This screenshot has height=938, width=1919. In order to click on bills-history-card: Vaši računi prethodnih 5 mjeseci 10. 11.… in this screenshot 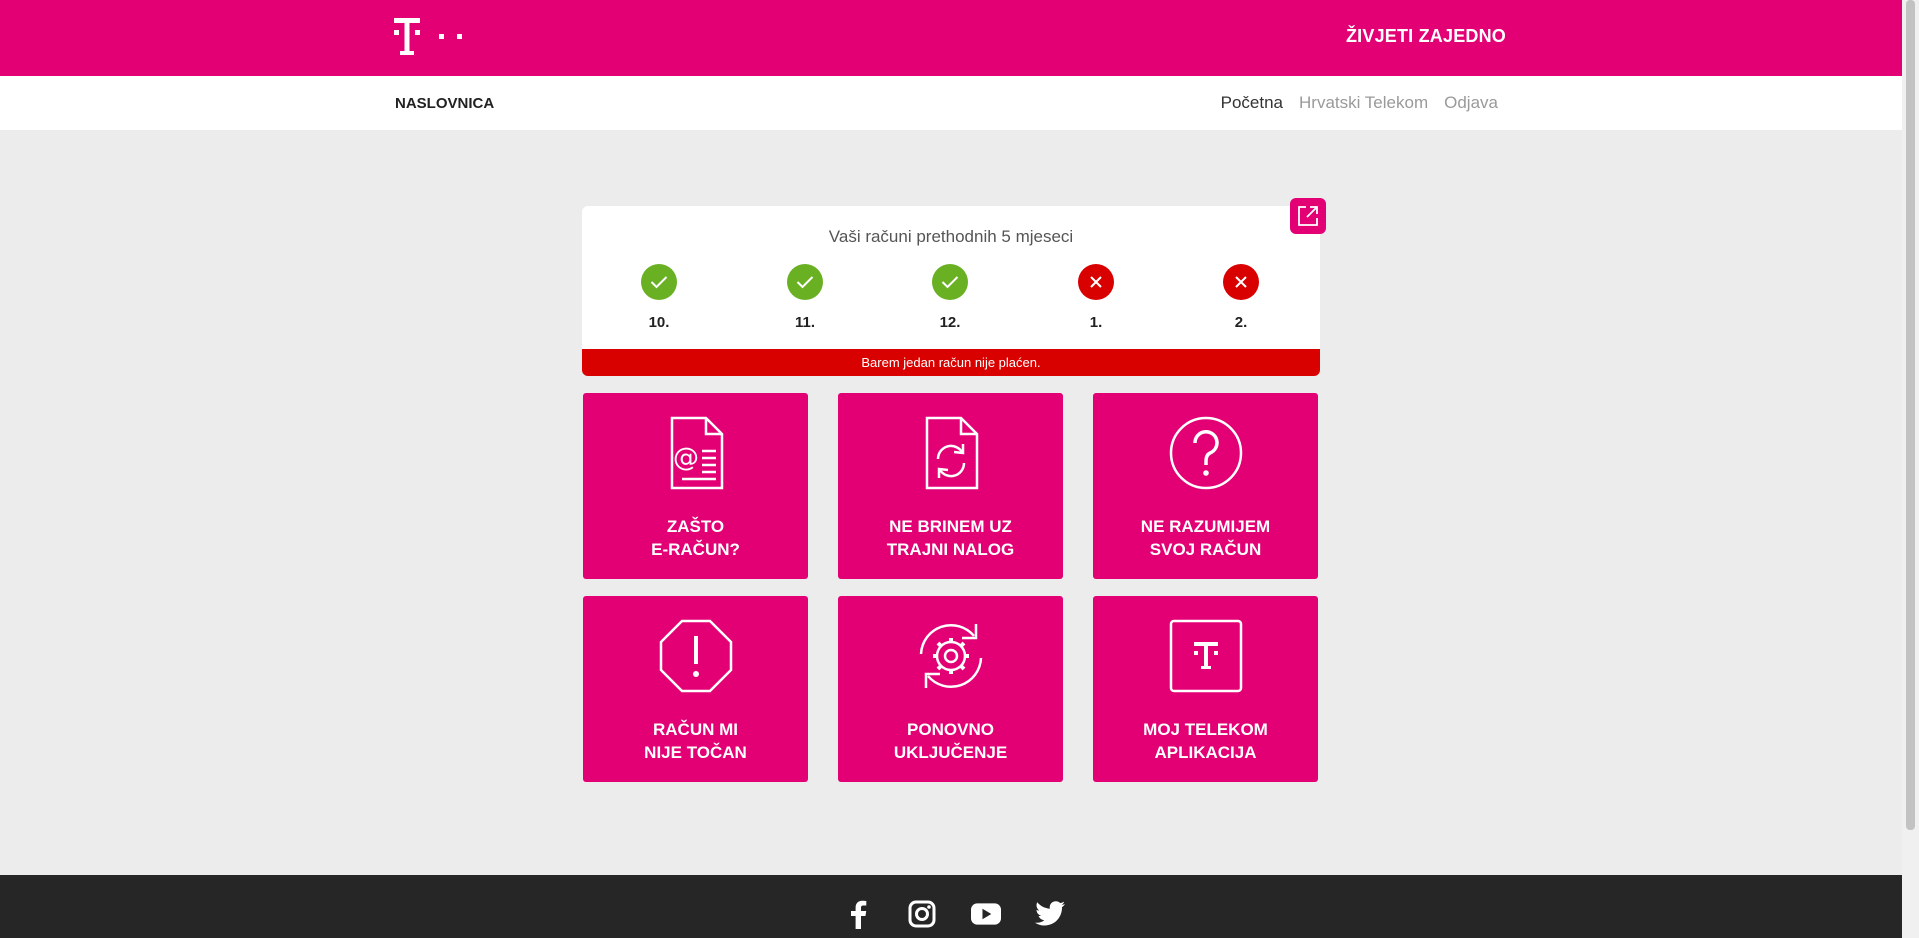, I will do `click(951, 291)`.